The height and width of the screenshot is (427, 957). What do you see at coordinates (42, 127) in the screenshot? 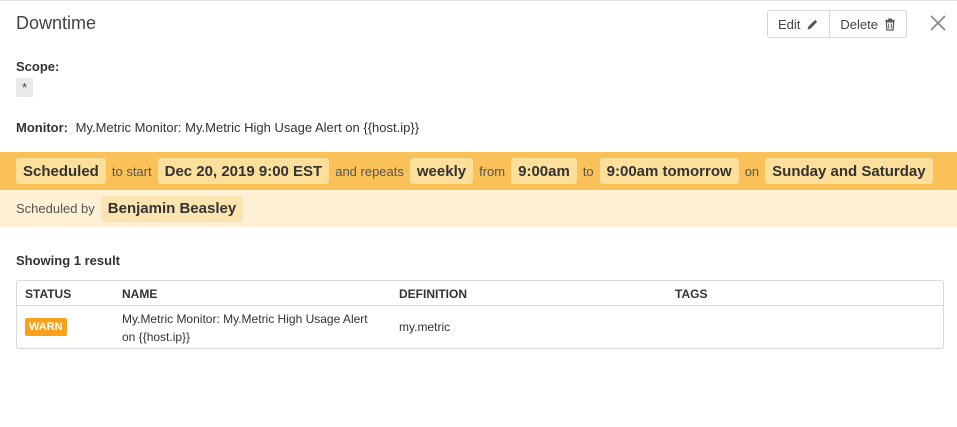
I see `monitor-label: Monitor:` at bounding box center [42, 127].